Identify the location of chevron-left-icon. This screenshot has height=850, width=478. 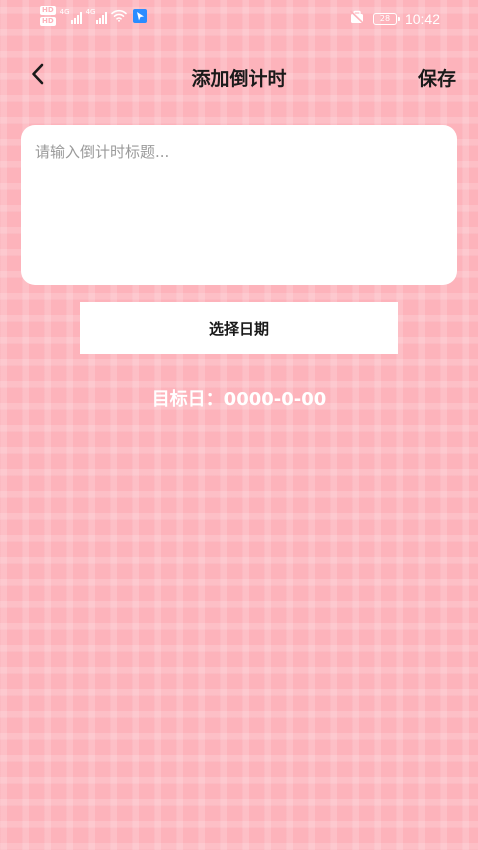
(38, 76).